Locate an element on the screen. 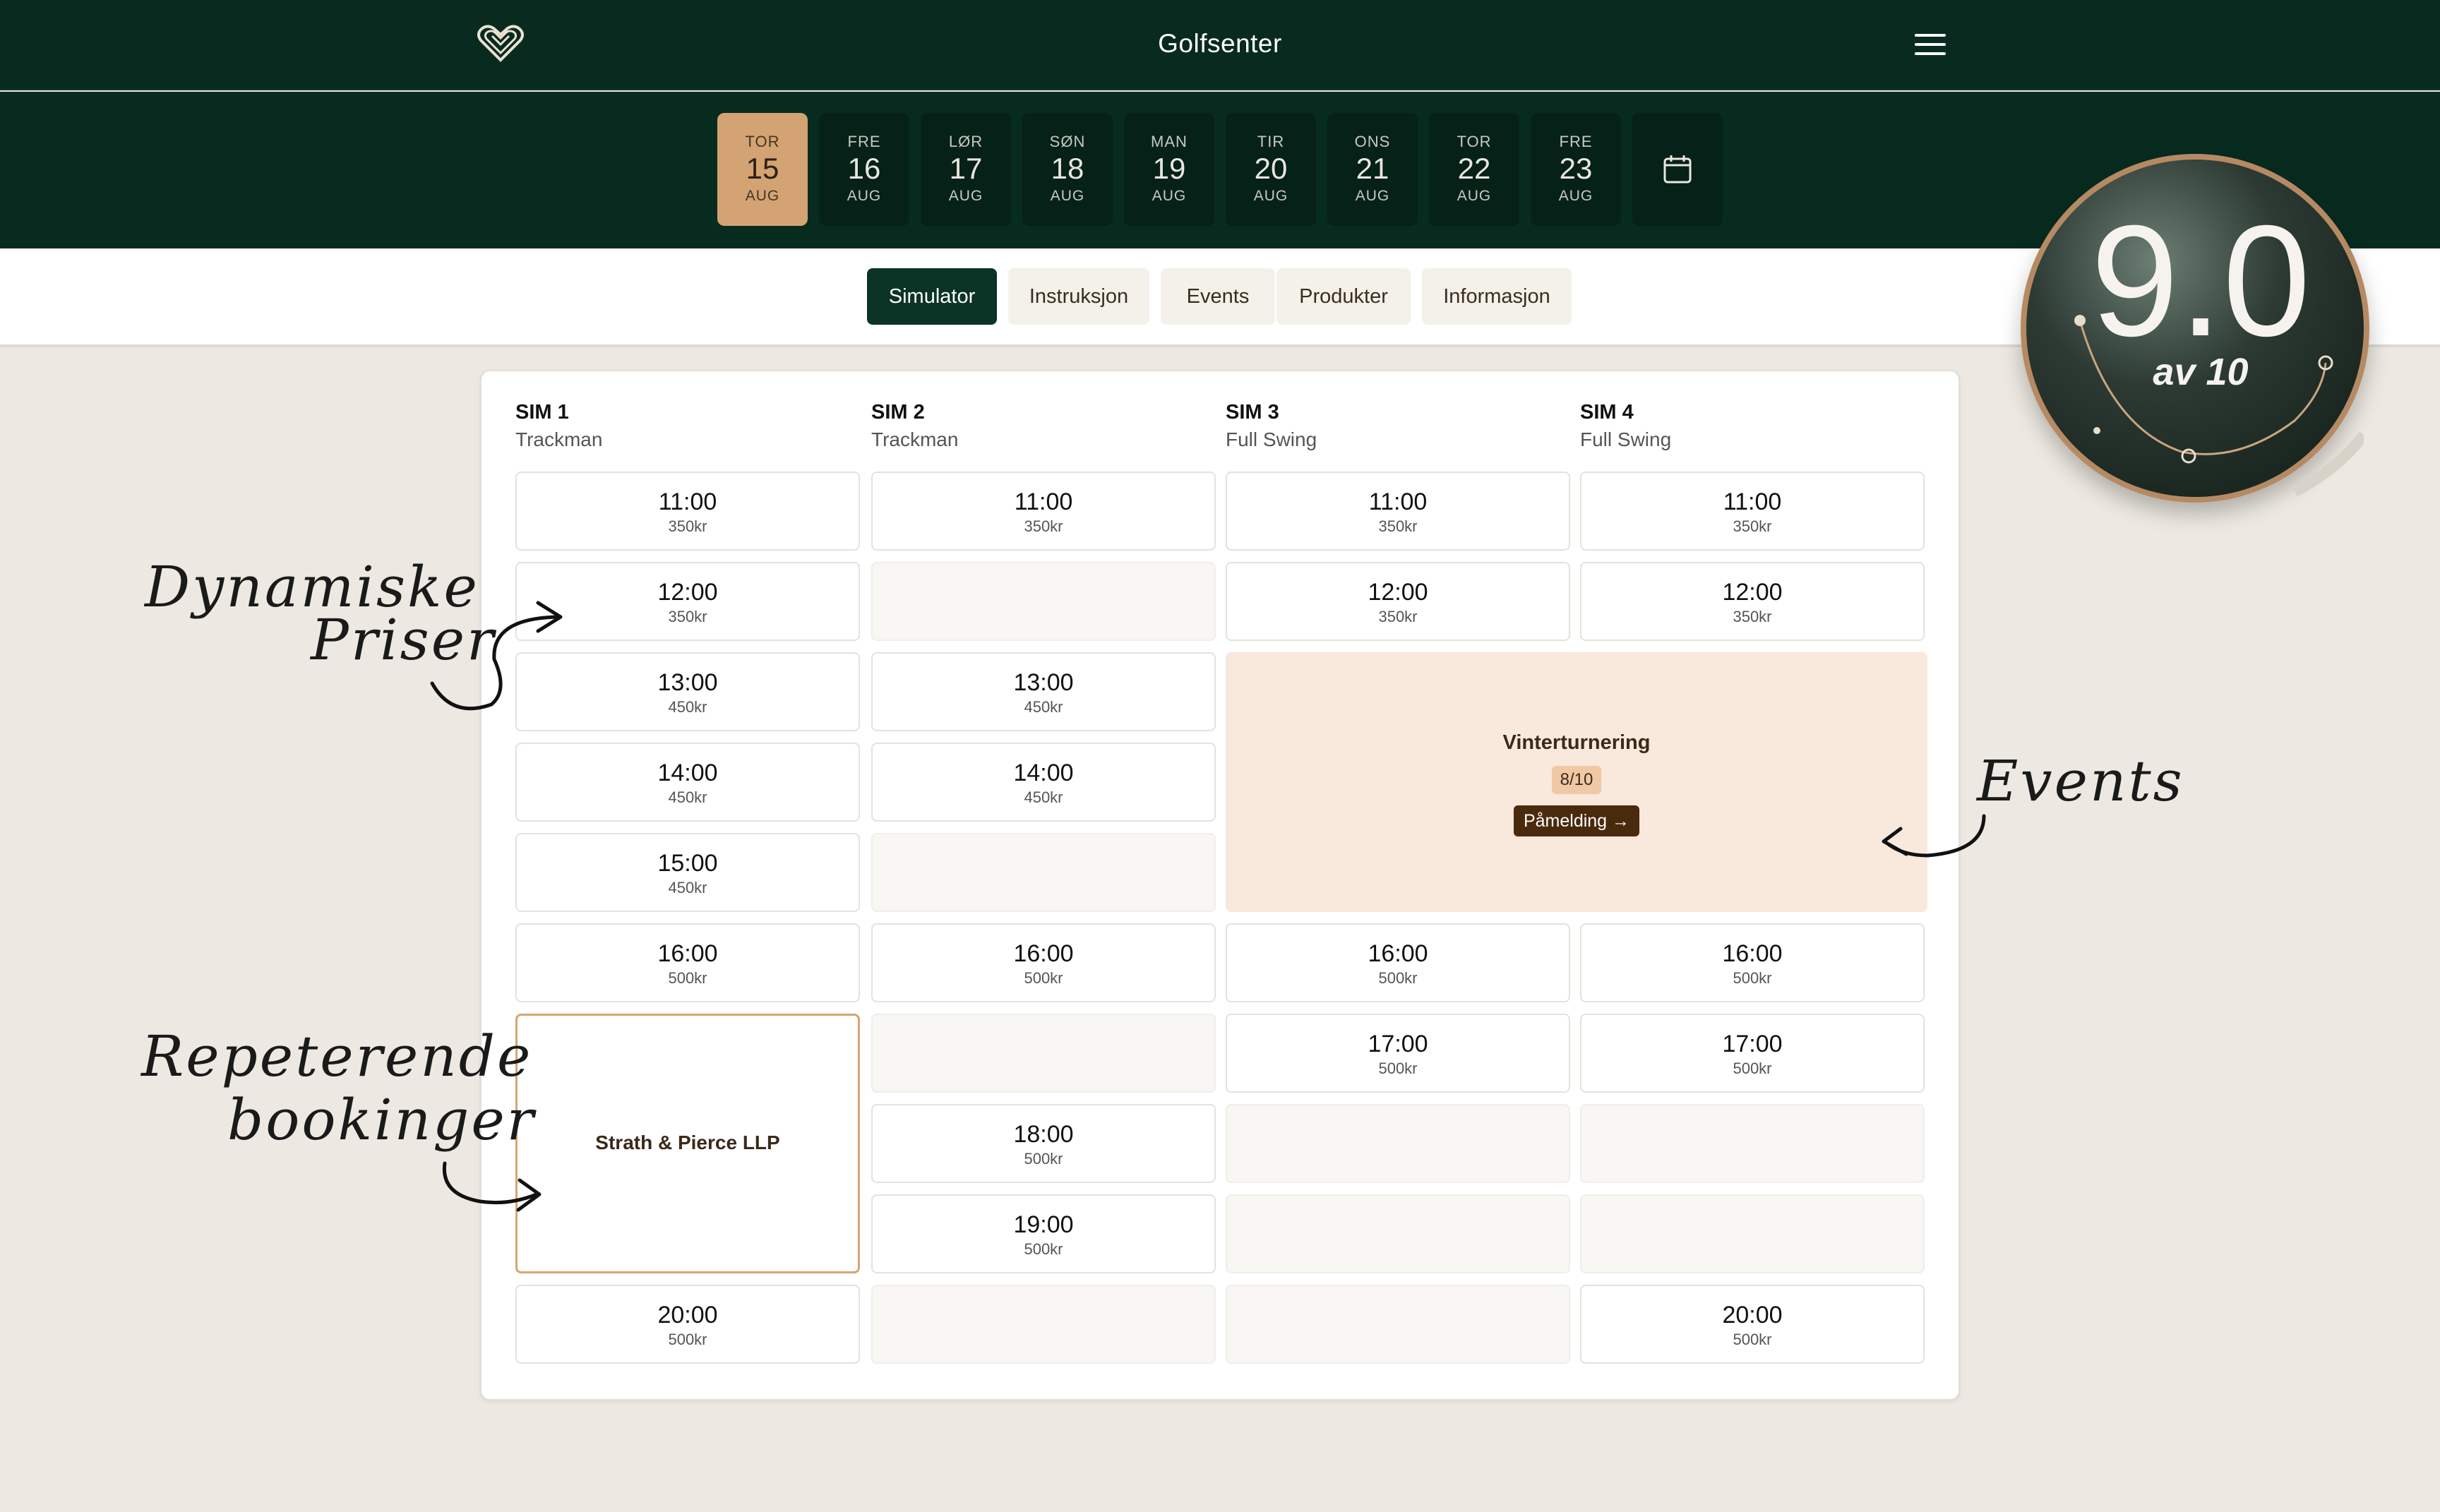  slot-time: 13:00 is located at coordinates (1043, 682).